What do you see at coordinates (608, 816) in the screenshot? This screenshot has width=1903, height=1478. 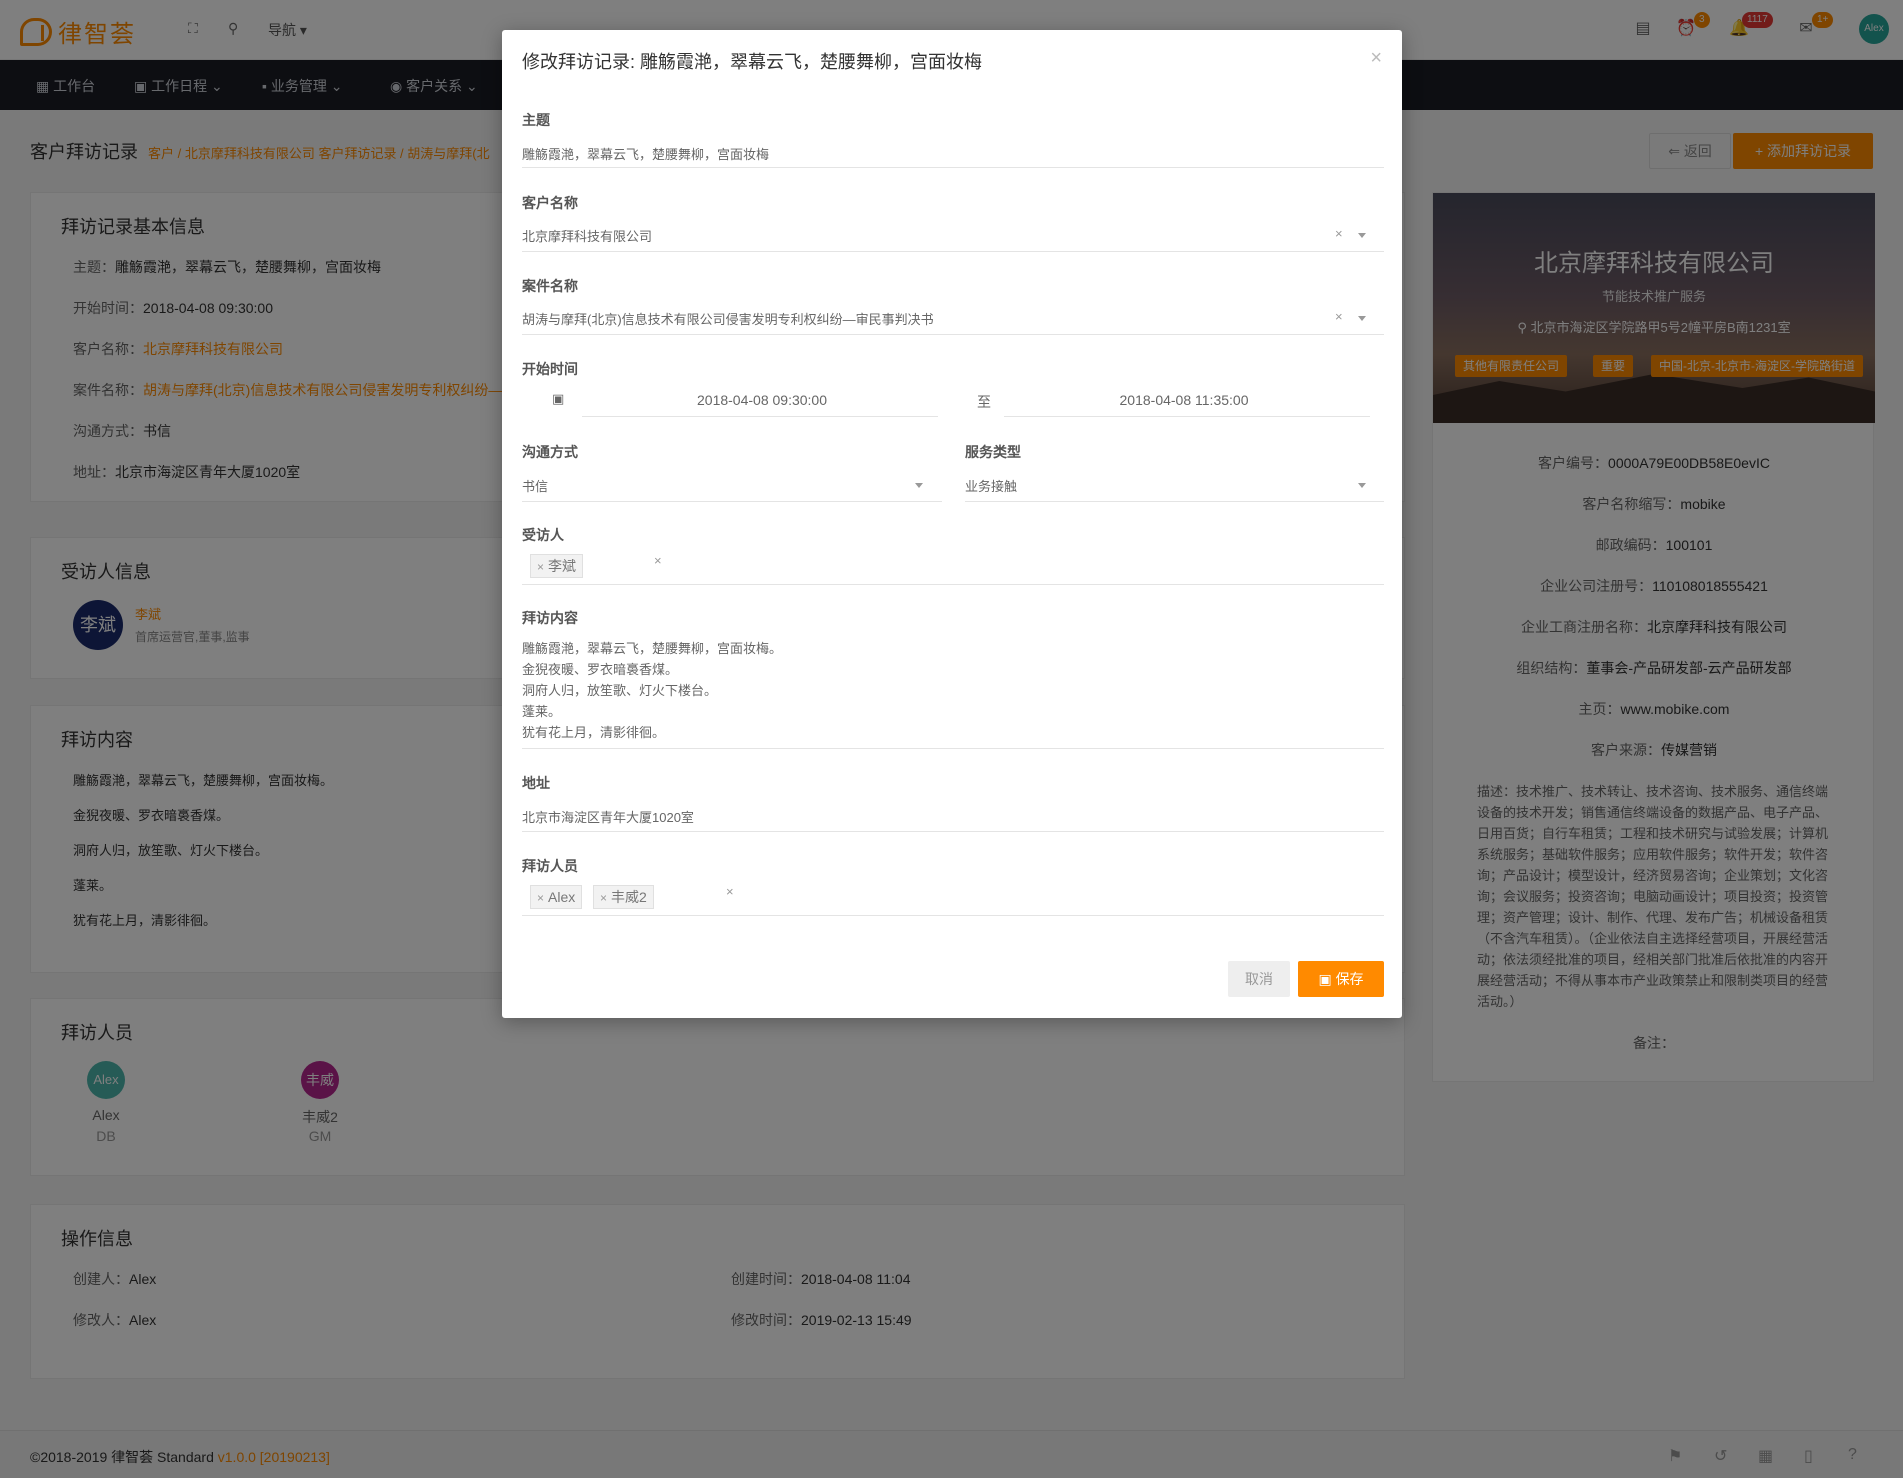 I see `address-input: 北京市海淀区青年大厦1020室` at bounding box center [608, 816].